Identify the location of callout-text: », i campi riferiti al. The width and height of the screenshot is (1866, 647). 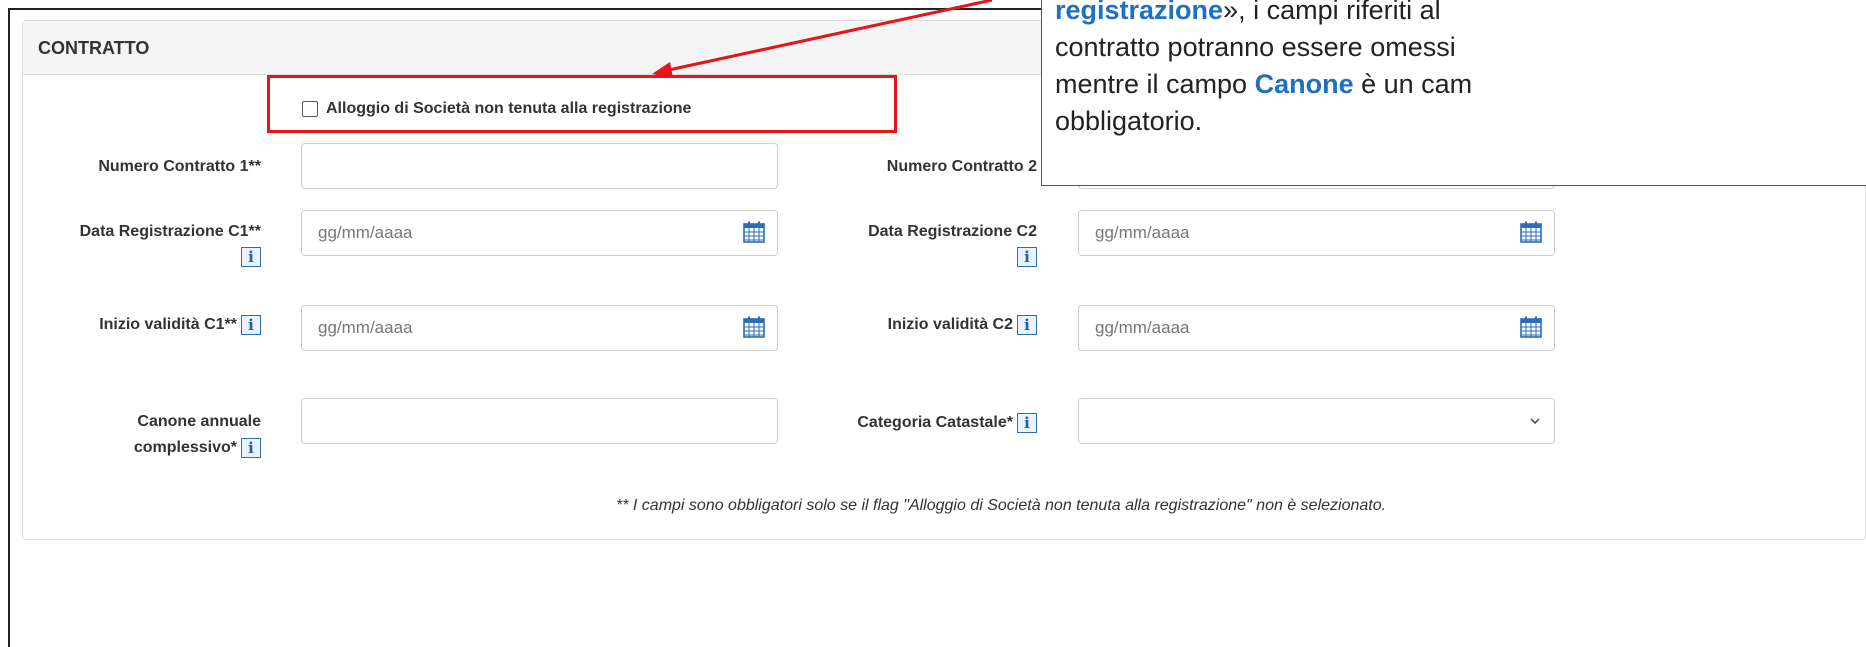
(1332, 12).